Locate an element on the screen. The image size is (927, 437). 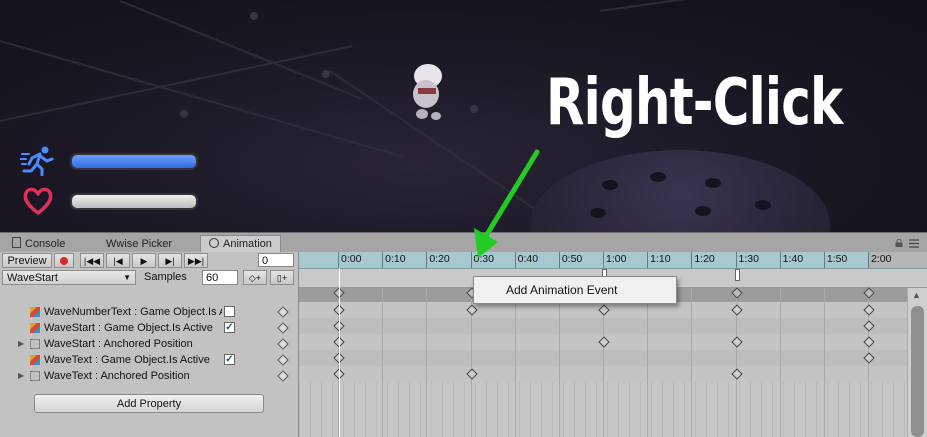
drum-prop is located at coordinates (680, 191).